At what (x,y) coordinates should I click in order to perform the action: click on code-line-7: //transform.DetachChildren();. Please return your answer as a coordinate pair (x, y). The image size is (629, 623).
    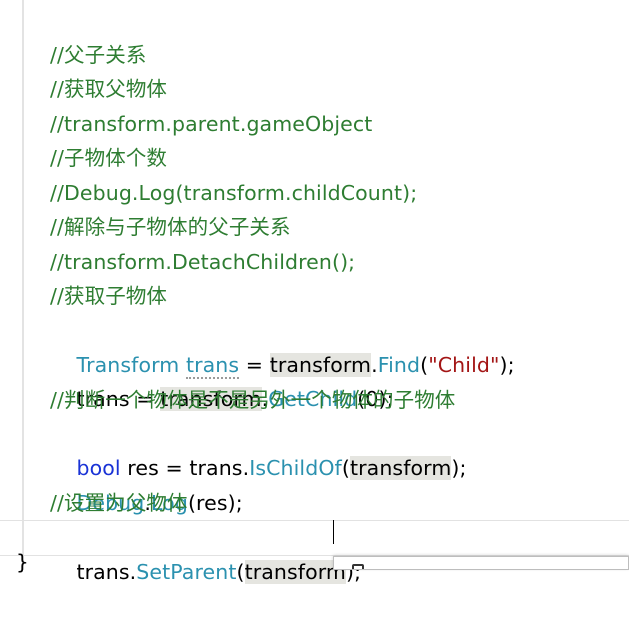
    Looking at the image, I should click on (202, 262).